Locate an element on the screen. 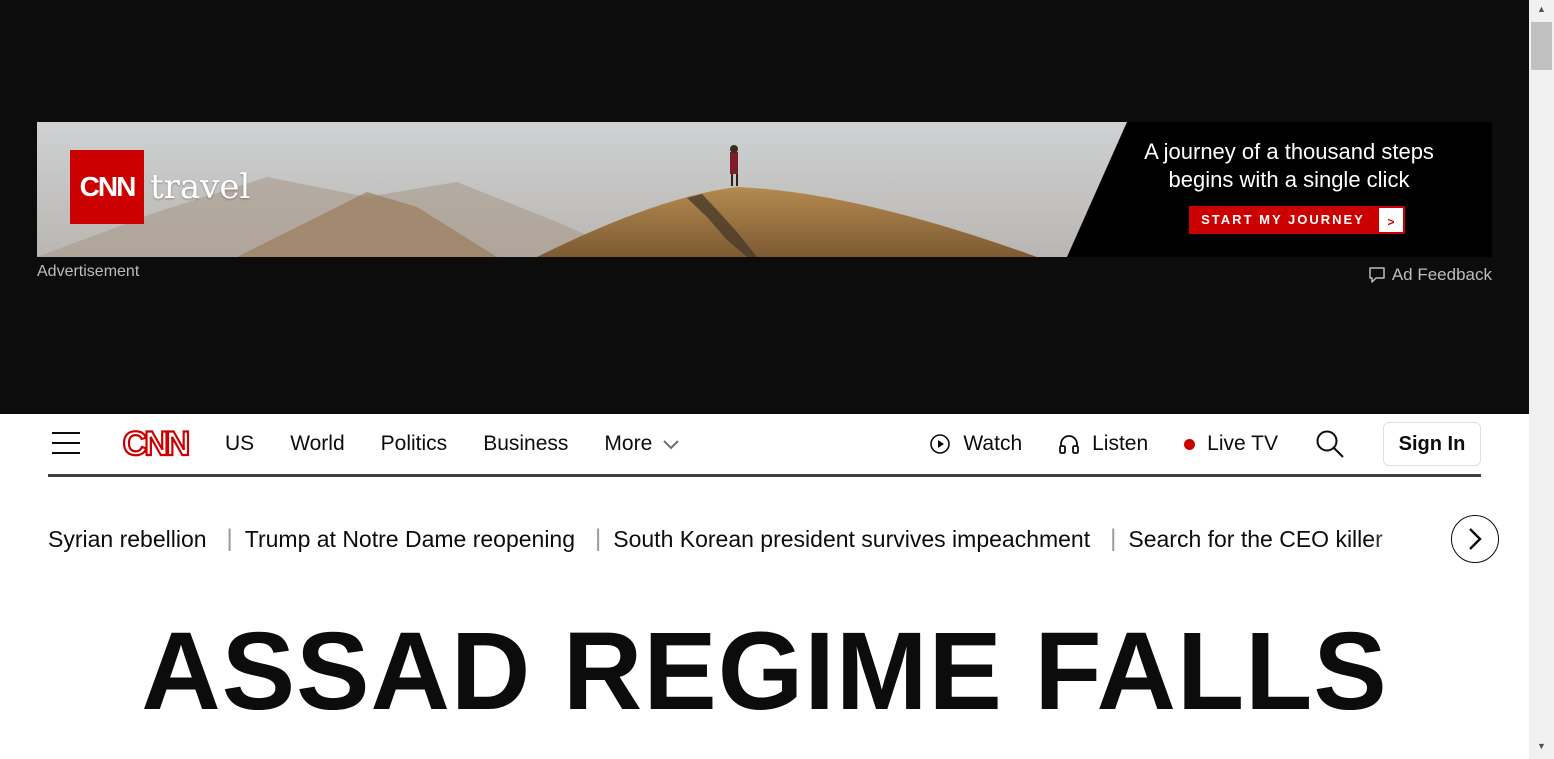 The width and height of the screenshot is (1554, 759). ad-cta-button: START MY JOURNEY > is located at coordinates (1297, 220).